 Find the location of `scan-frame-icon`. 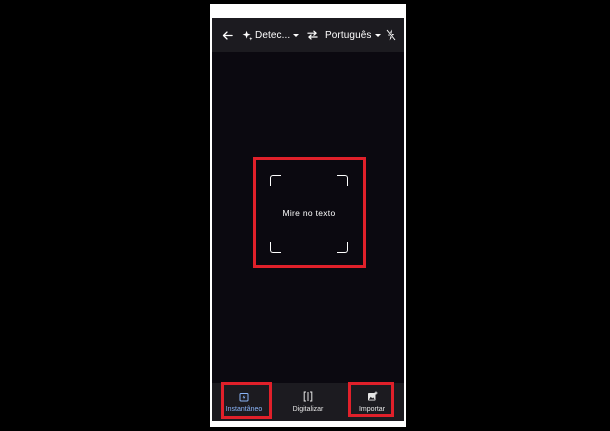

scan-frame-icon is located at coordinates (308, 396).